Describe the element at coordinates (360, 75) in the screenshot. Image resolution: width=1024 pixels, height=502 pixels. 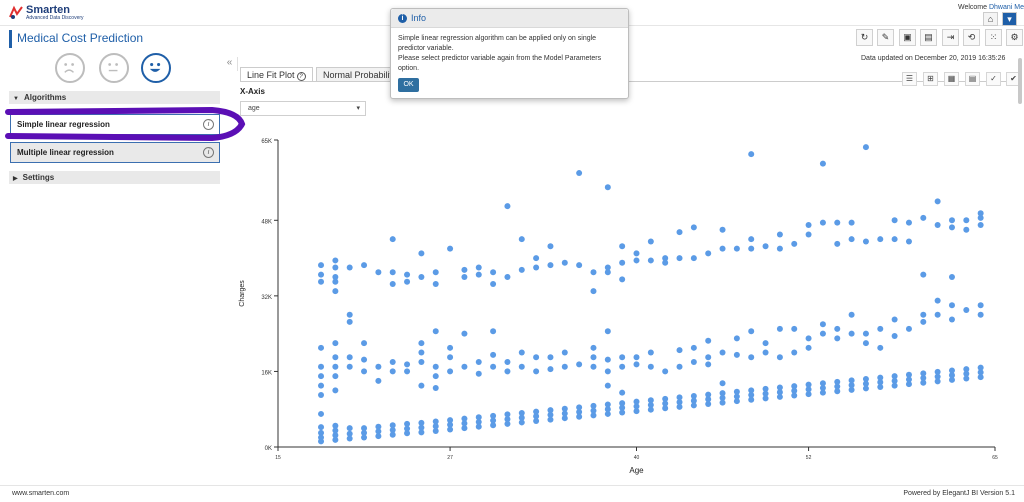
I see `tab-label: Normal Probability` at that location.